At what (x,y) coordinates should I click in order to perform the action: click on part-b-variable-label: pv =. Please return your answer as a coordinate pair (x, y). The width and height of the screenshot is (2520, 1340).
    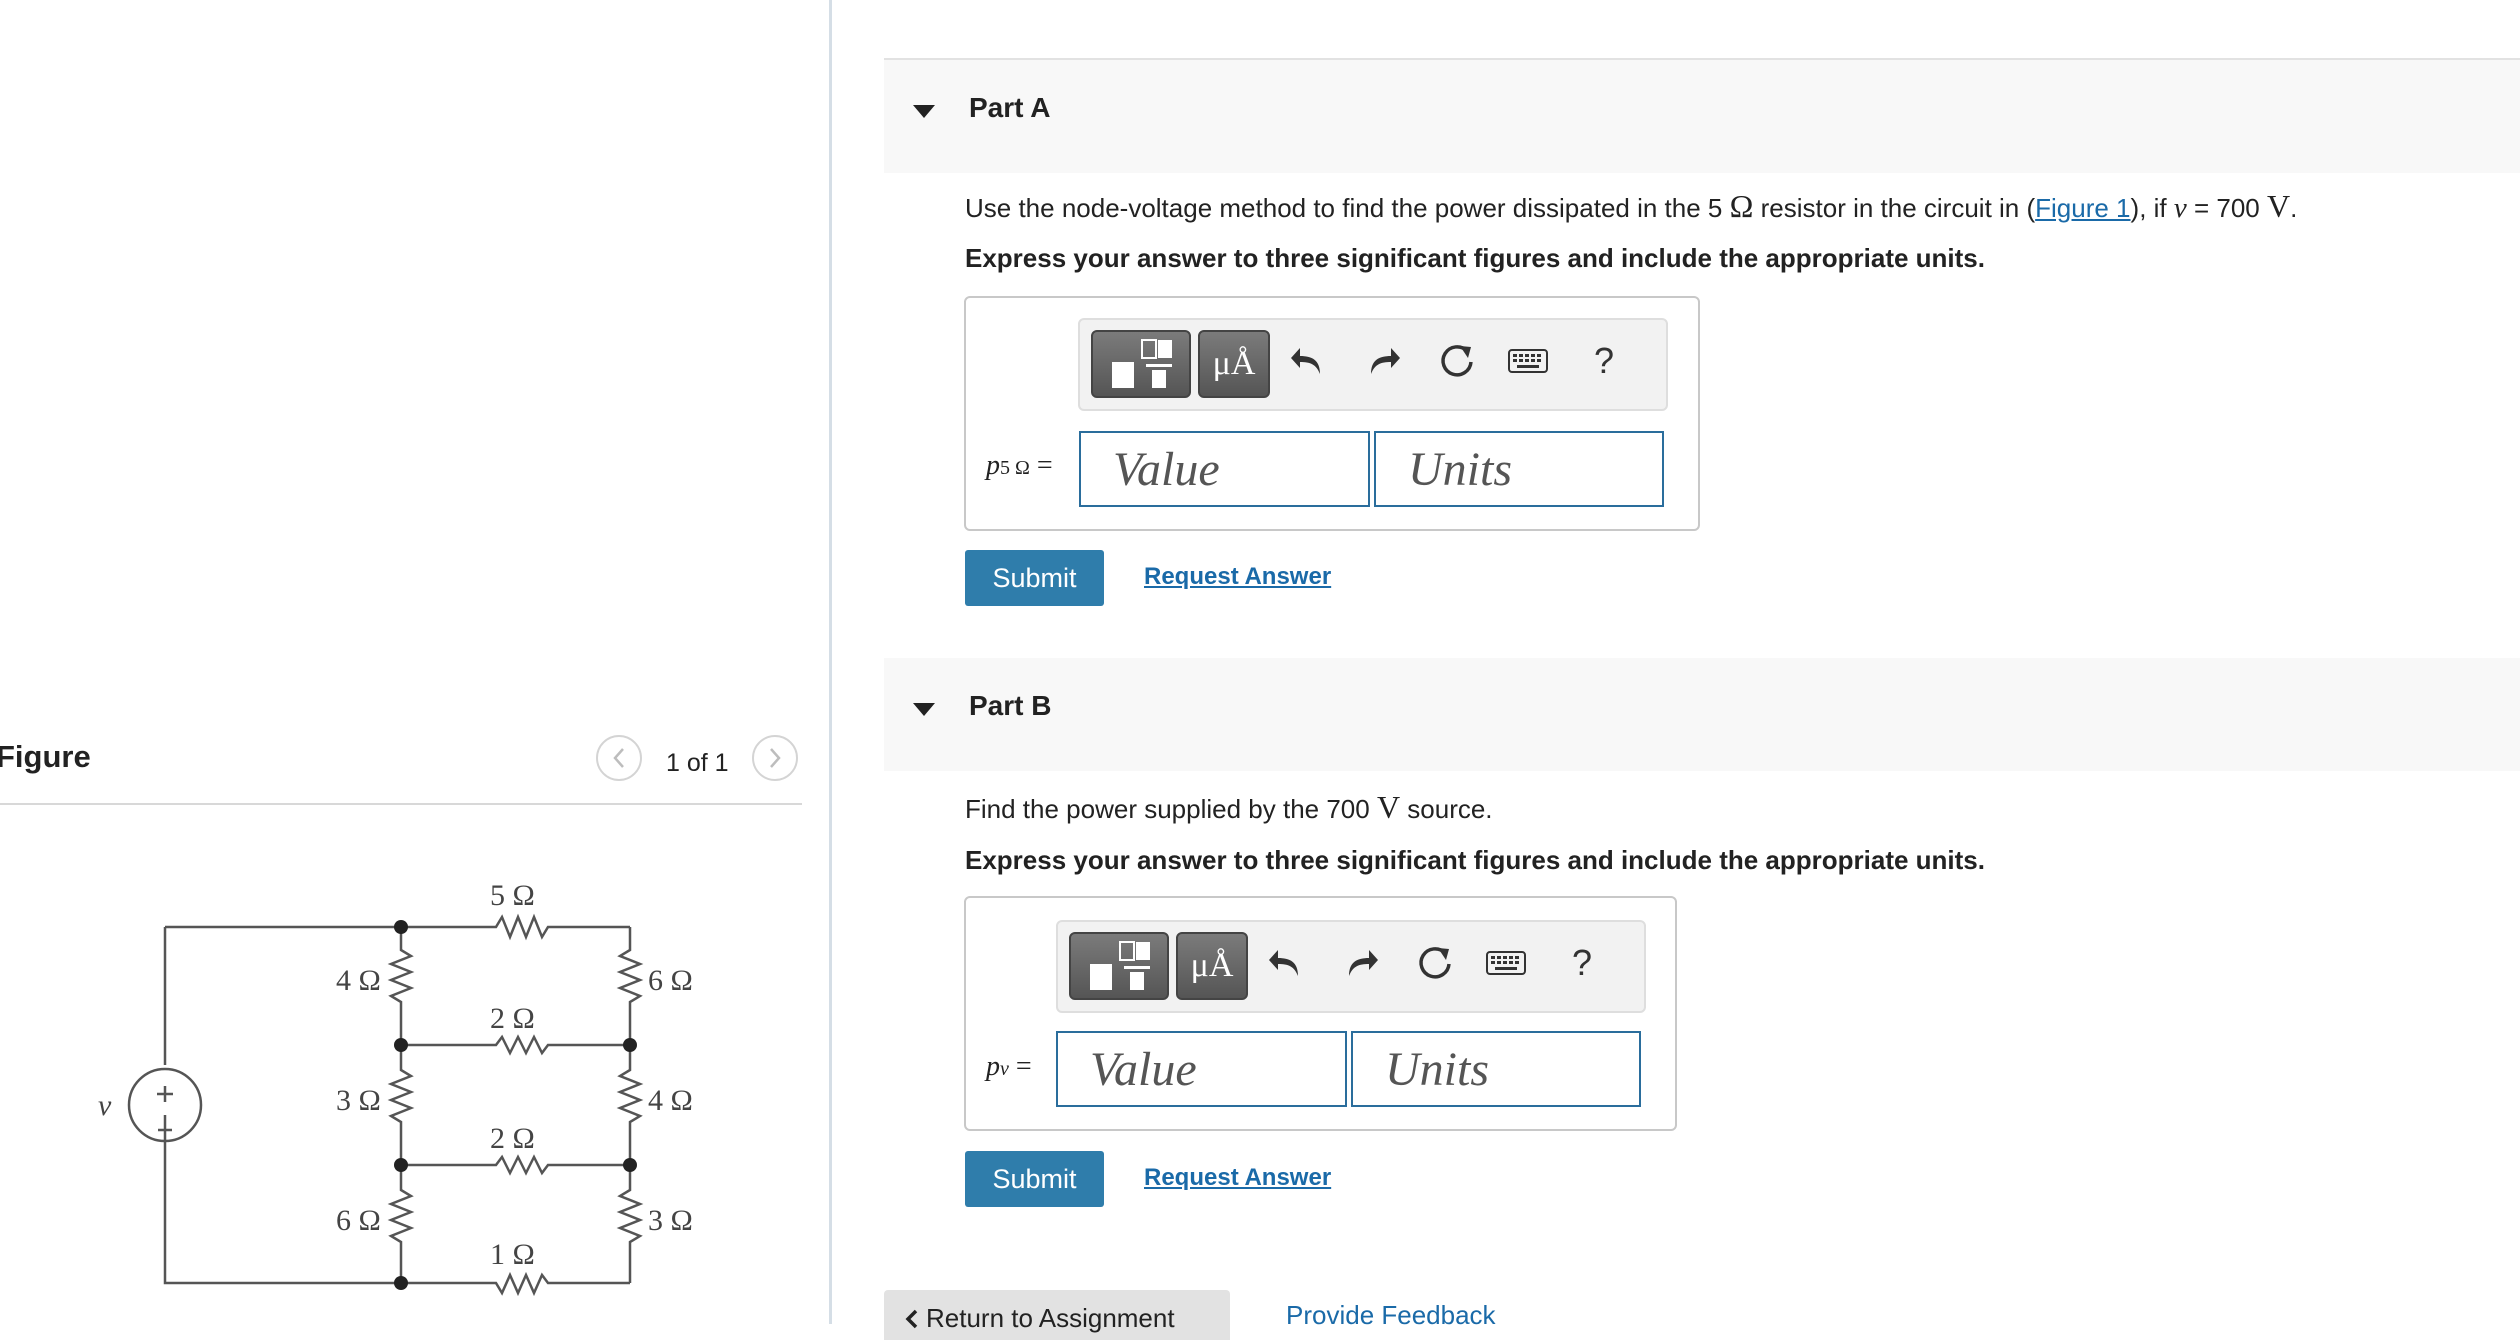
    Looking at the image, I should click on (1009, 1066).